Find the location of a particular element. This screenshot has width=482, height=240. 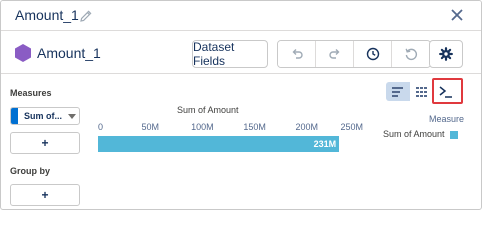

add-group-button: + is located at coordinates (45, 195).